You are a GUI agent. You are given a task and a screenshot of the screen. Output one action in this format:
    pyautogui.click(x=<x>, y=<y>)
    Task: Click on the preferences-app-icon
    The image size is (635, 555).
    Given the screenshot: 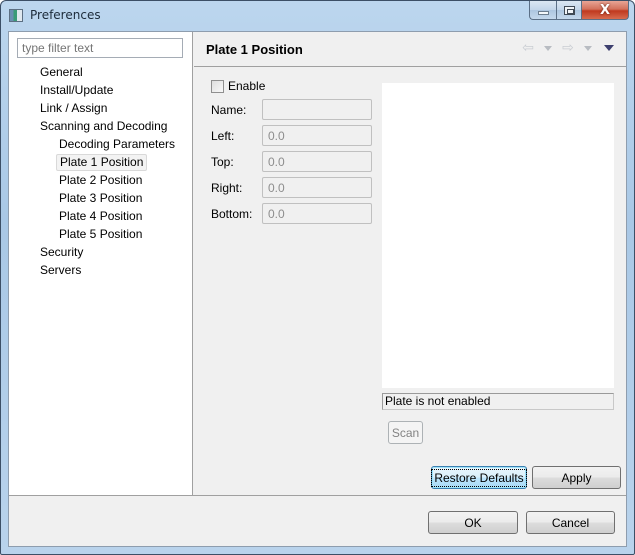 What is the action you would take?
    pyautogui.click(x=16, y=15)
    